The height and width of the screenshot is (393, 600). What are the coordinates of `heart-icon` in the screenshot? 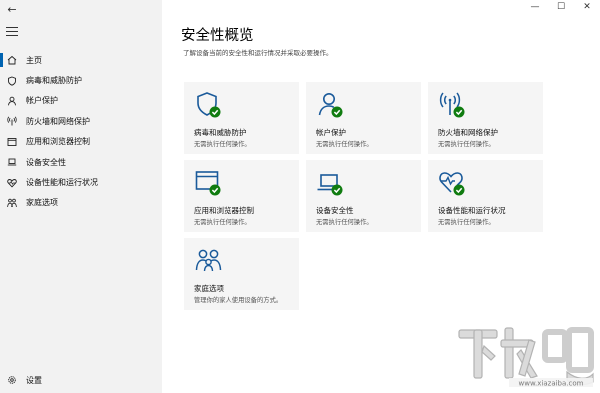 It's located at (12, 183).